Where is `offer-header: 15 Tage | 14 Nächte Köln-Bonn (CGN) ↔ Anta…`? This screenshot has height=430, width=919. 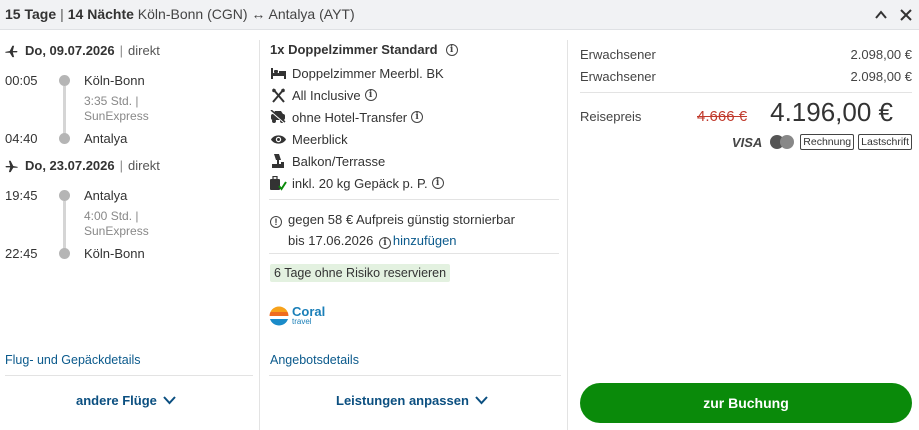
offer-header: 15 Tage | 14 Nächte Köln-Bonn (CGN) ↔ Anta… is located at coordinates (459, 15).